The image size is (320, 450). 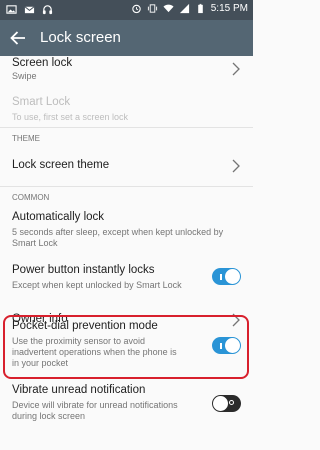 What do you see at coordinates (97, 285) in the screenshot?
I see `power-button-lock-summary: Except when kept unlocked by Smart Lock` at bounding box center [97, 285].